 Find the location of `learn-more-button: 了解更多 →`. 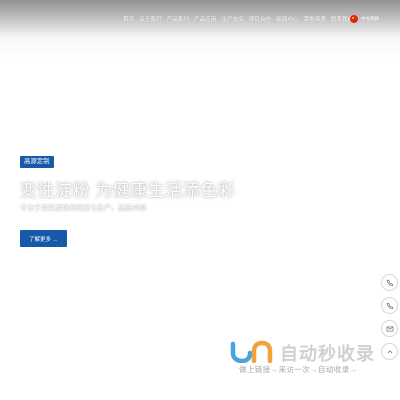

learn-more-button: 了解更多 → is located at coordinates (43, 238).